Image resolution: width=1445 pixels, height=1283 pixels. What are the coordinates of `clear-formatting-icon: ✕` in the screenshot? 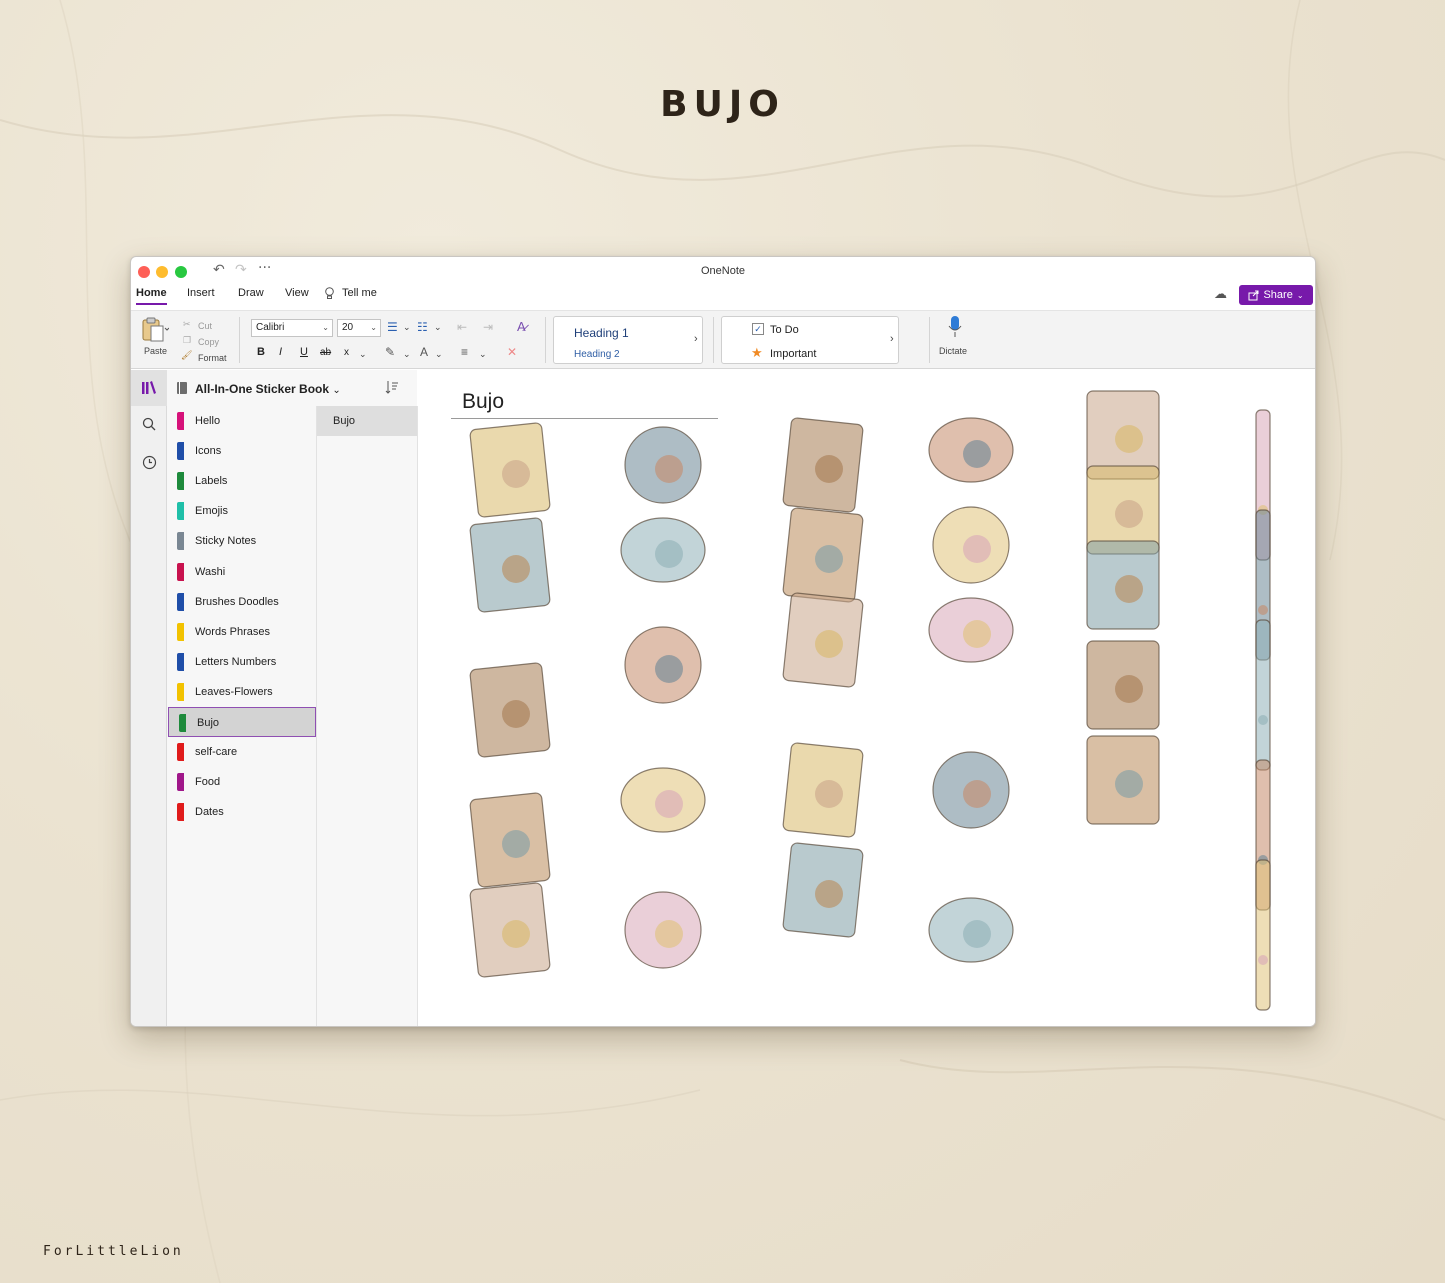 It's located at (512, 352).